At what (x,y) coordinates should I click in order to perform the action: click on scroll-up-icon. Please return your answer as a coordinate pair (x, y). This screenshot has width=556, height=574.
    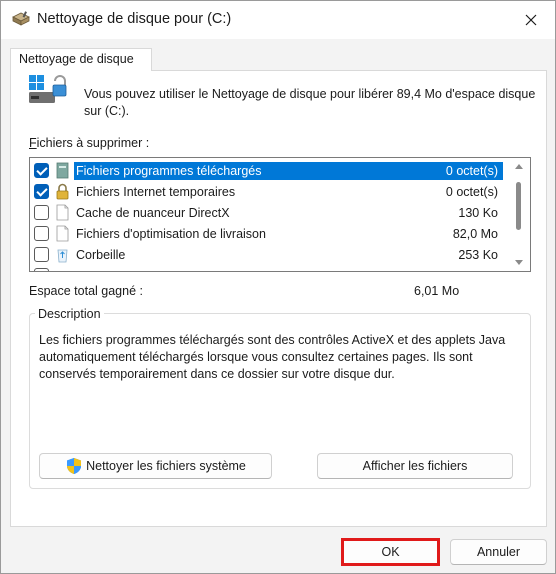
    Looking at the image, I should click on (519, 166).